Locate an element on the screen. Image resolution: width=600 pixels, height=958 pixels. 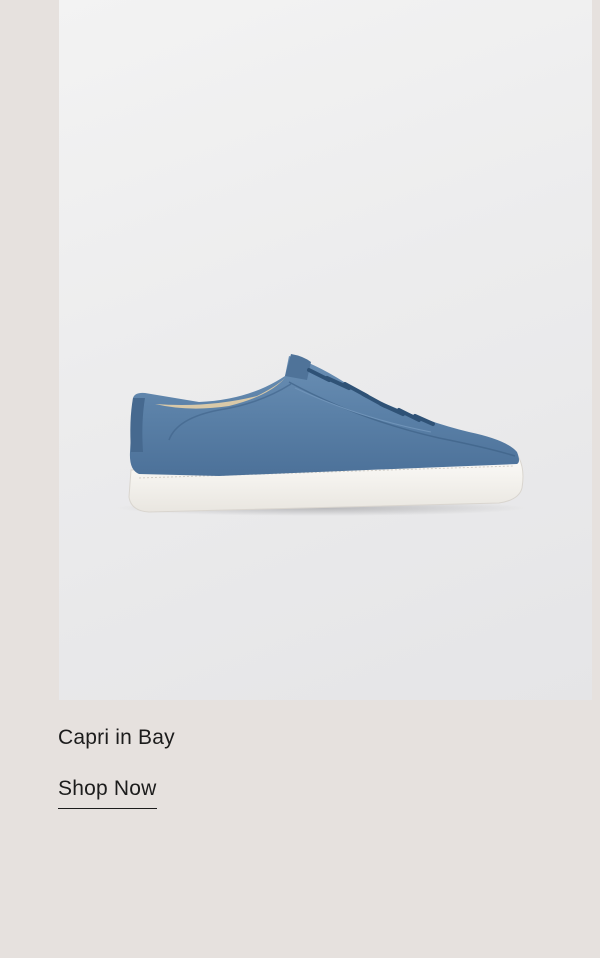
shop-now-link: Shop Now is located at coordinates (107, 792).